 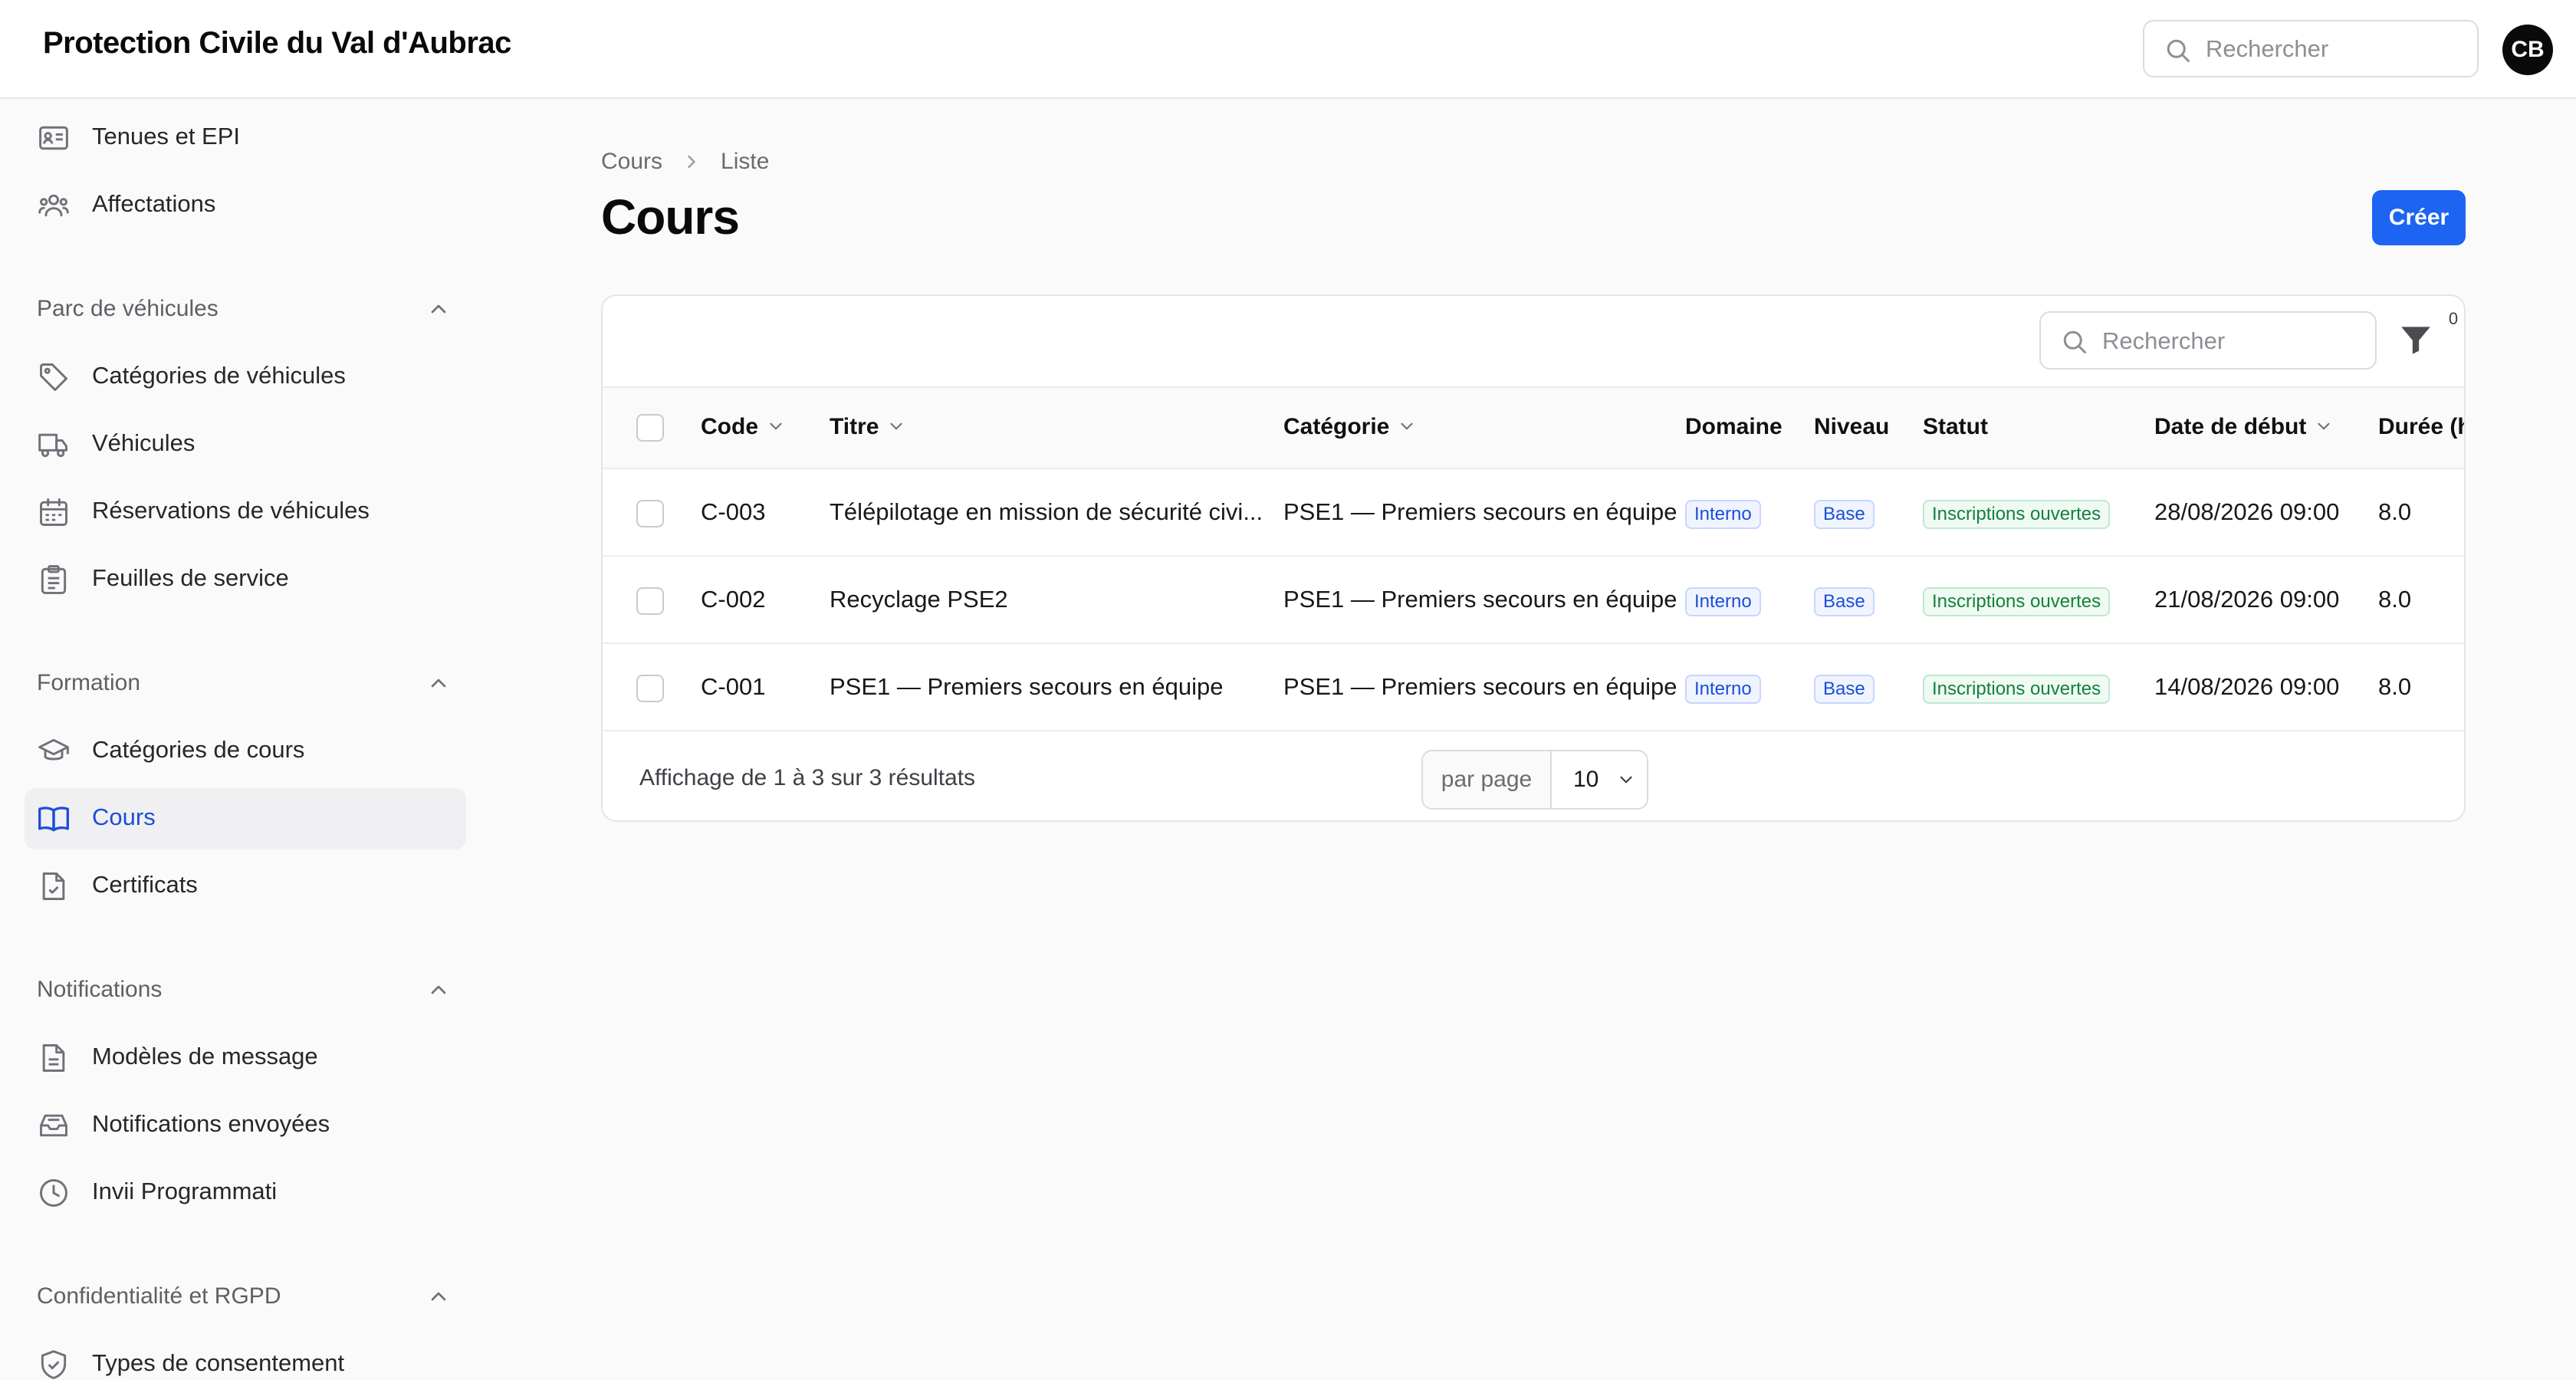 What do you see at coordinates (166, 136) in the screenshot?
I see `sidebar-item-label: Tenues et EPI` at bounding box center [166, 136].